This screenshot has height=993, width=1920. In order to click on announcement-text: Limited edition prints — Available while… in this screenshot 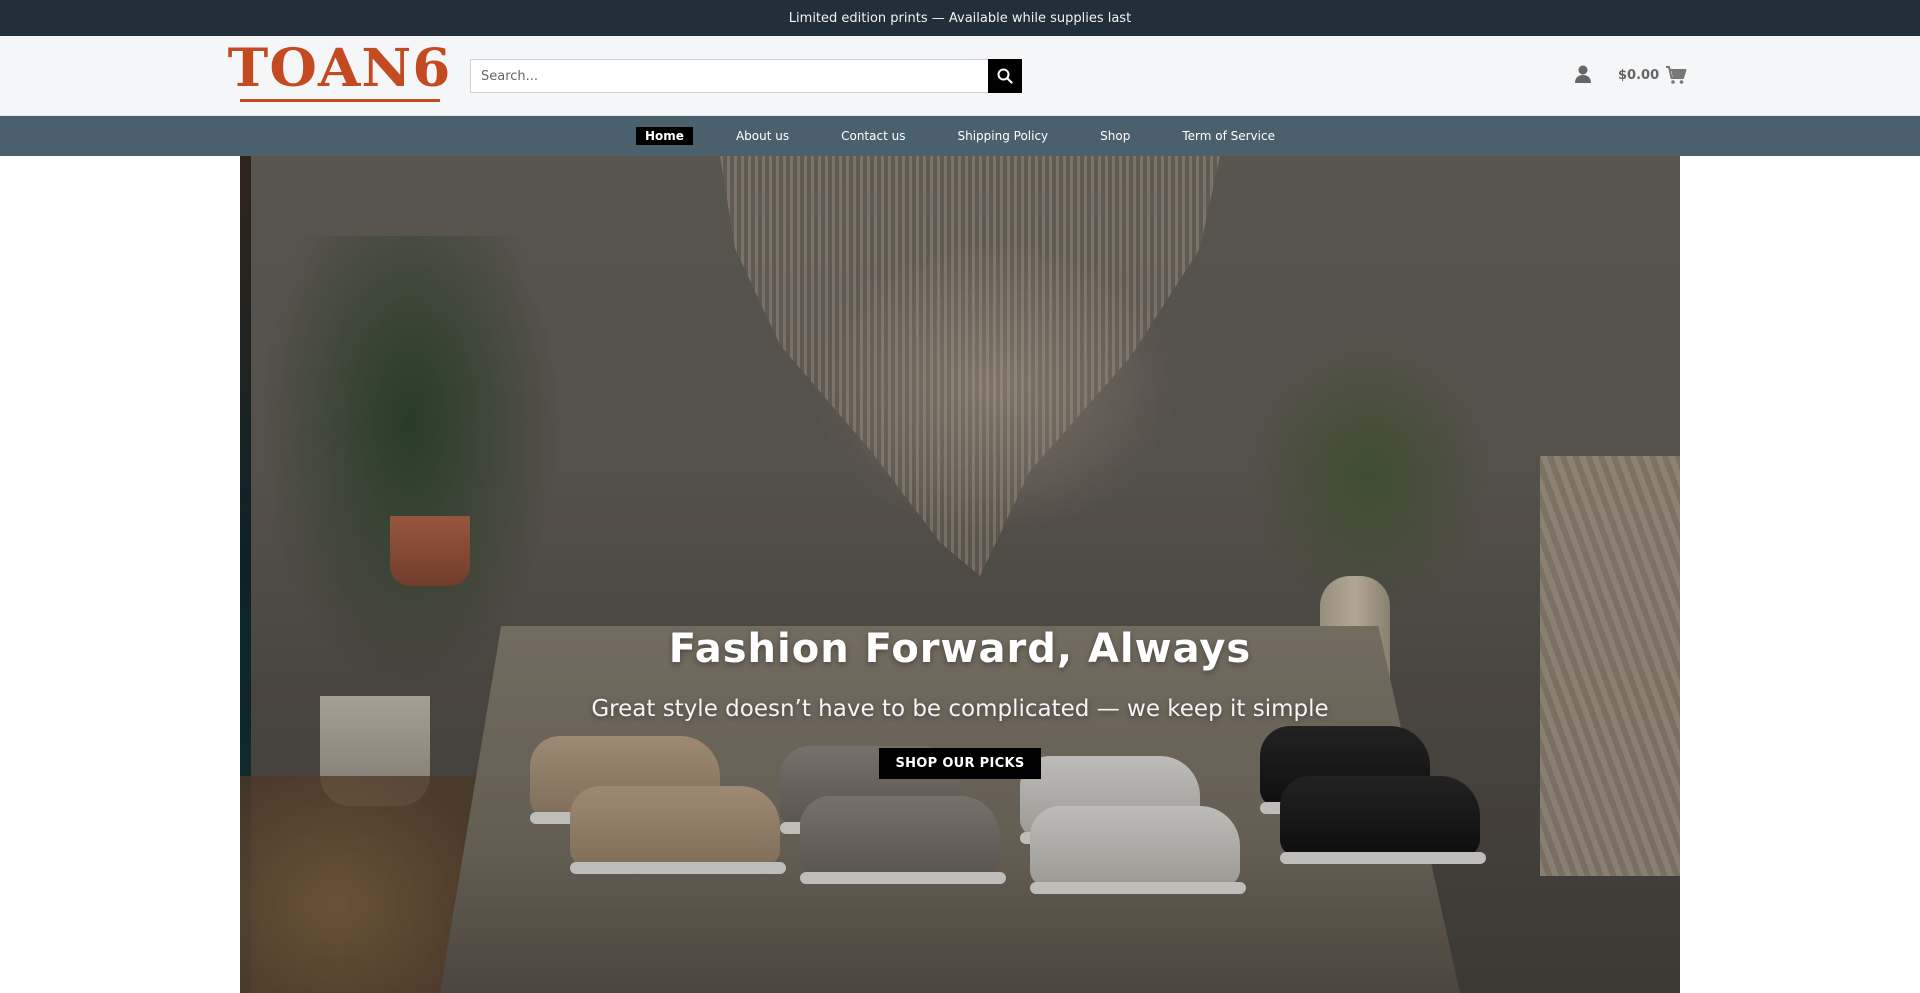, I will do `click(960, 18)`.